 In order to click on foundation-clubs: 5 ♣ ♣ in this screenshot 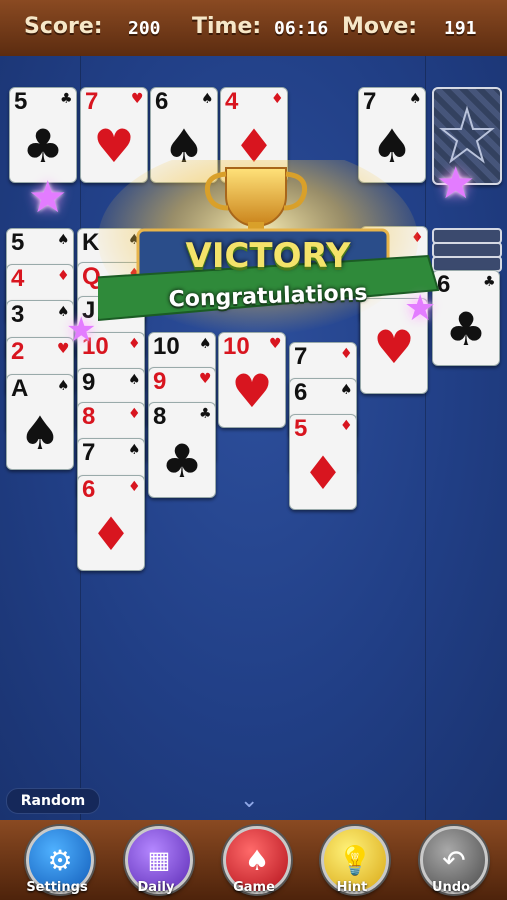, I will do `click(43, 135)`.